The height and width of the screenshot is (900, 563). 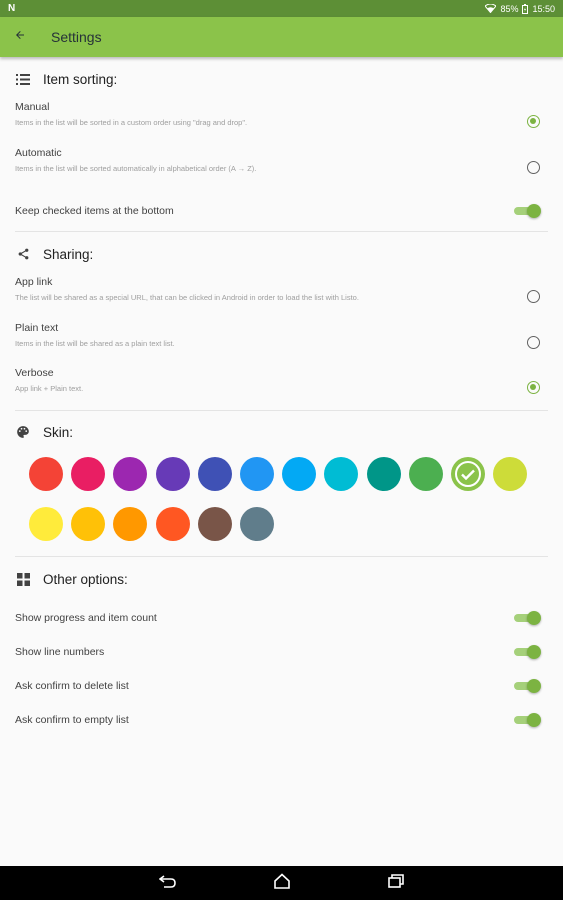 I want to click on battery-percent: 85%, so click(x=509, y=8).